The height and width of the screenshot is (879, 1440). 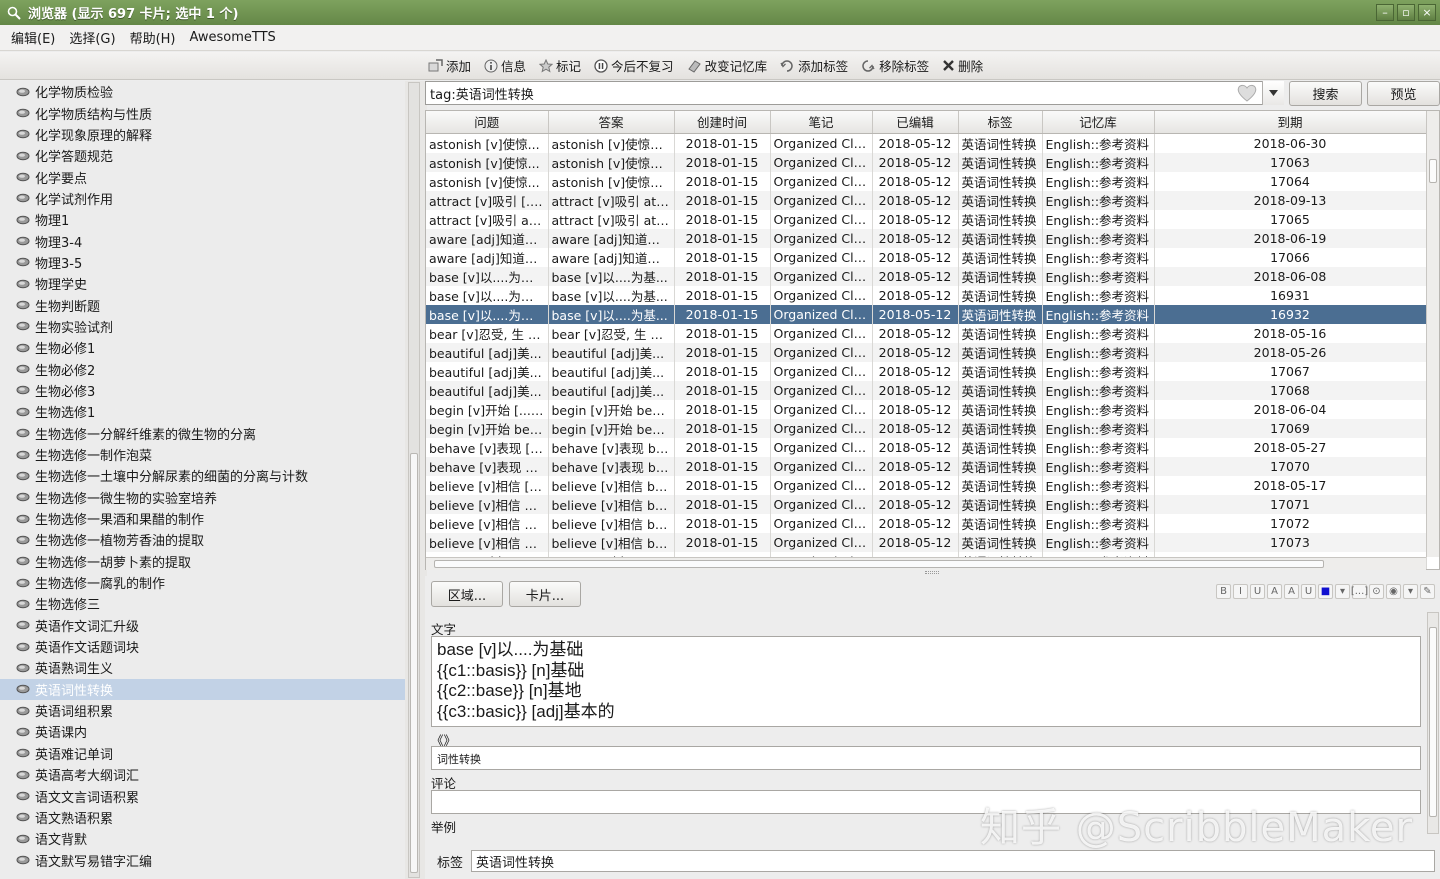 What do you see at coordinates (449, 65) in the screenshot?
I see `add-button: 添加` at bounding box center [449, 65].